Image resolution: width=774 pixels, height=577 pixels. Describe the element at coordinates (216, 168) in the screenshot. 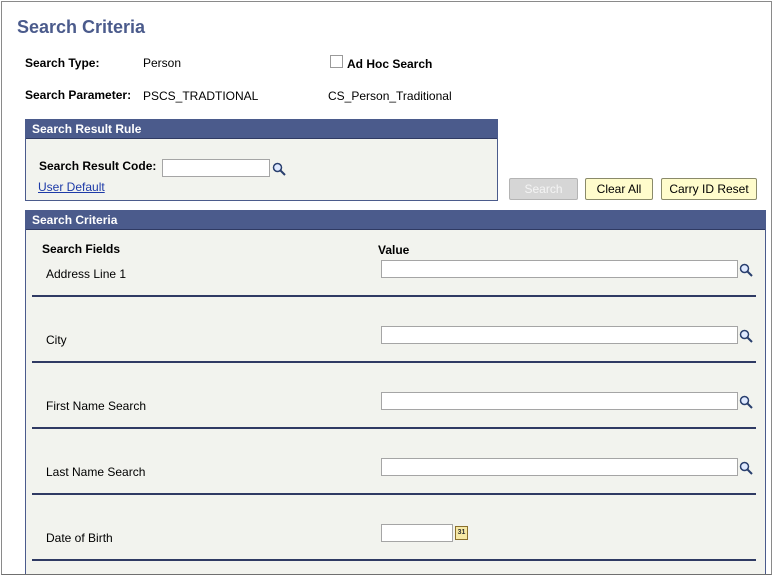

I see `result-code-input` at that location.